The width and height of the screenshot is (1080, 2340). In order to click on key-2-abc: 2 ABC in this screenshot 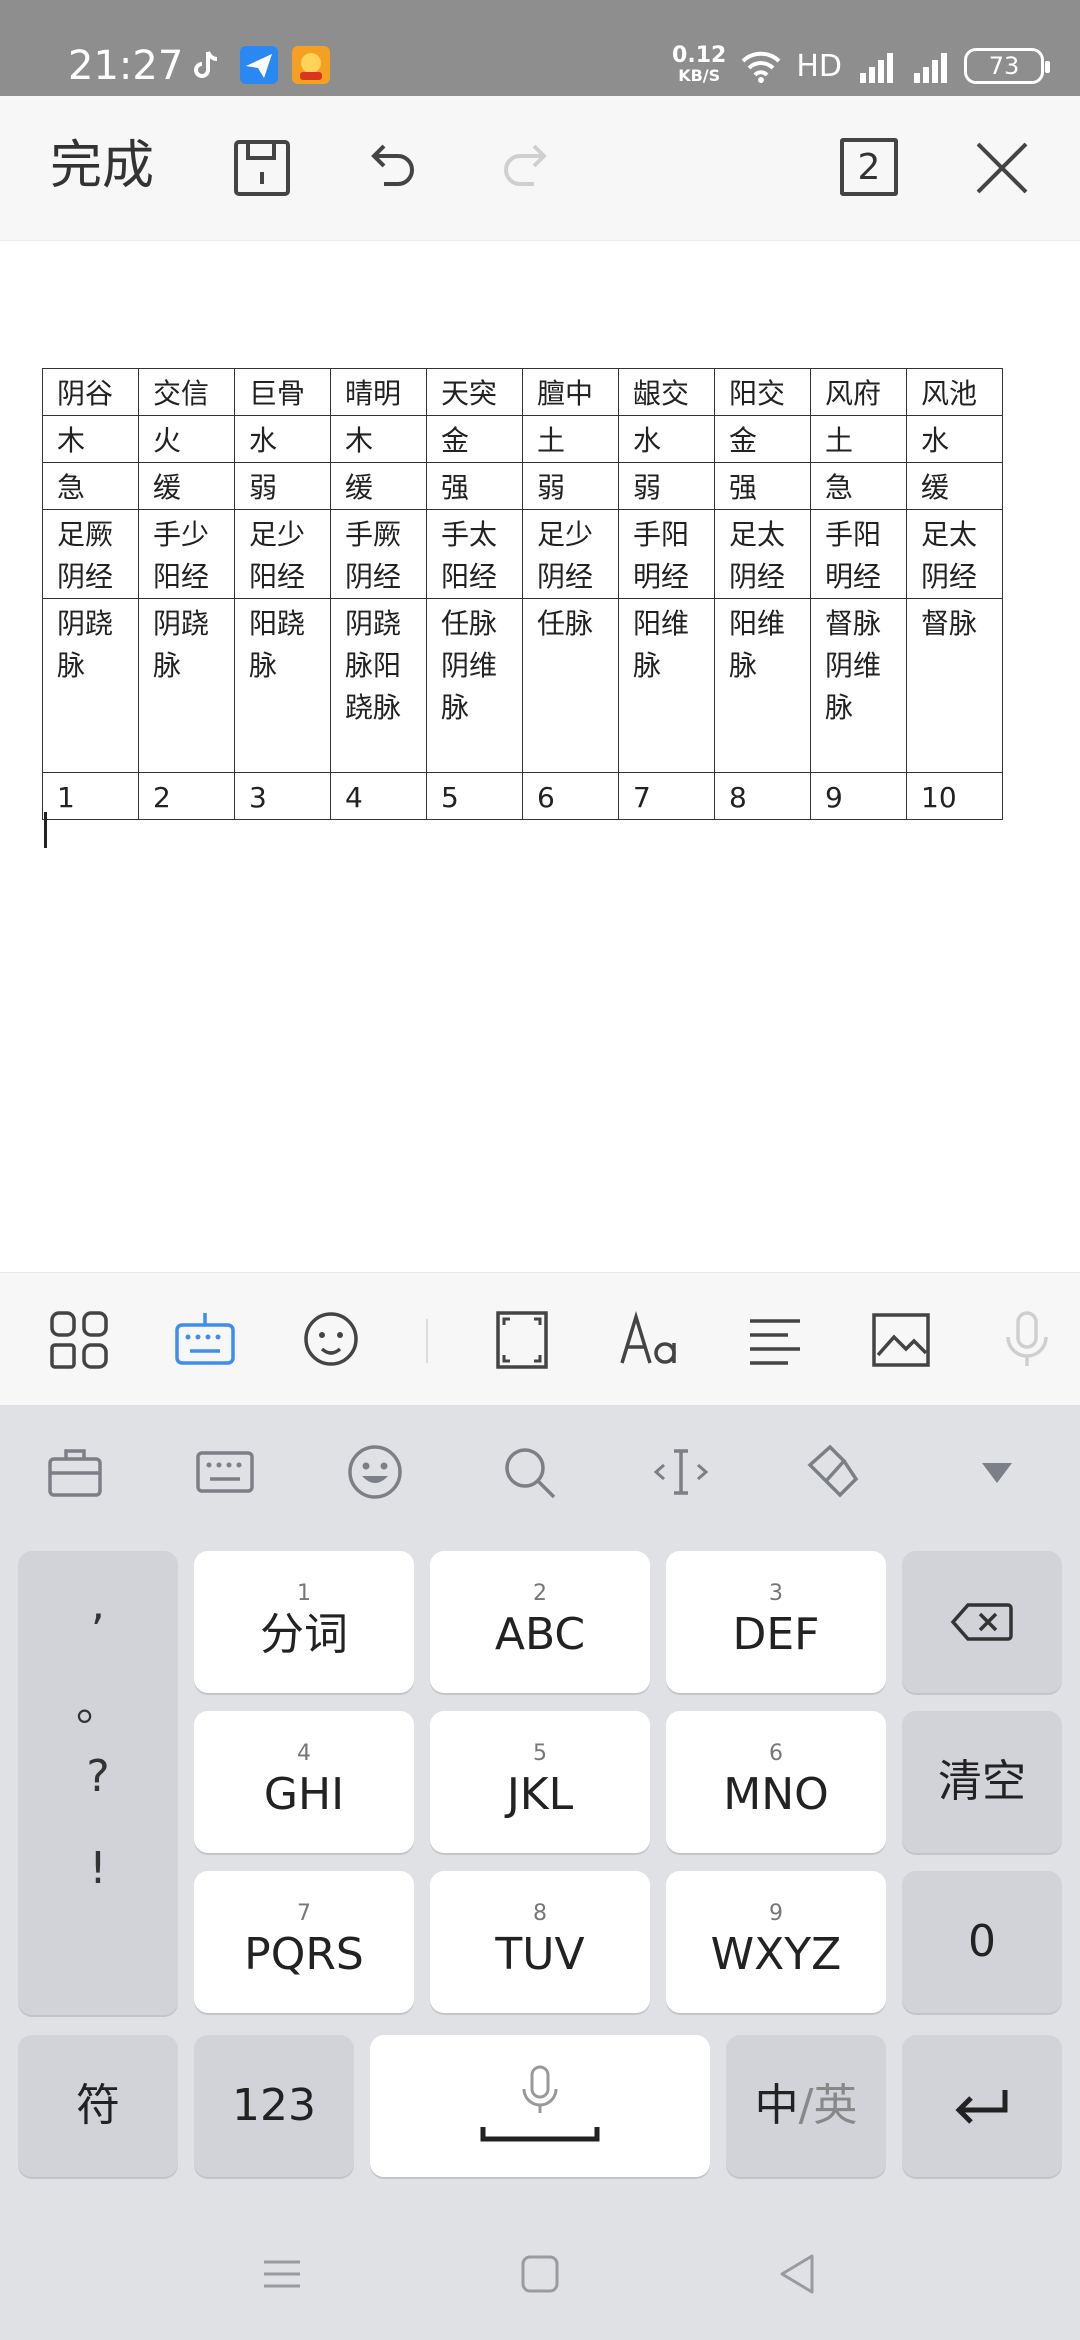, I will do `click(540, 1622)`.